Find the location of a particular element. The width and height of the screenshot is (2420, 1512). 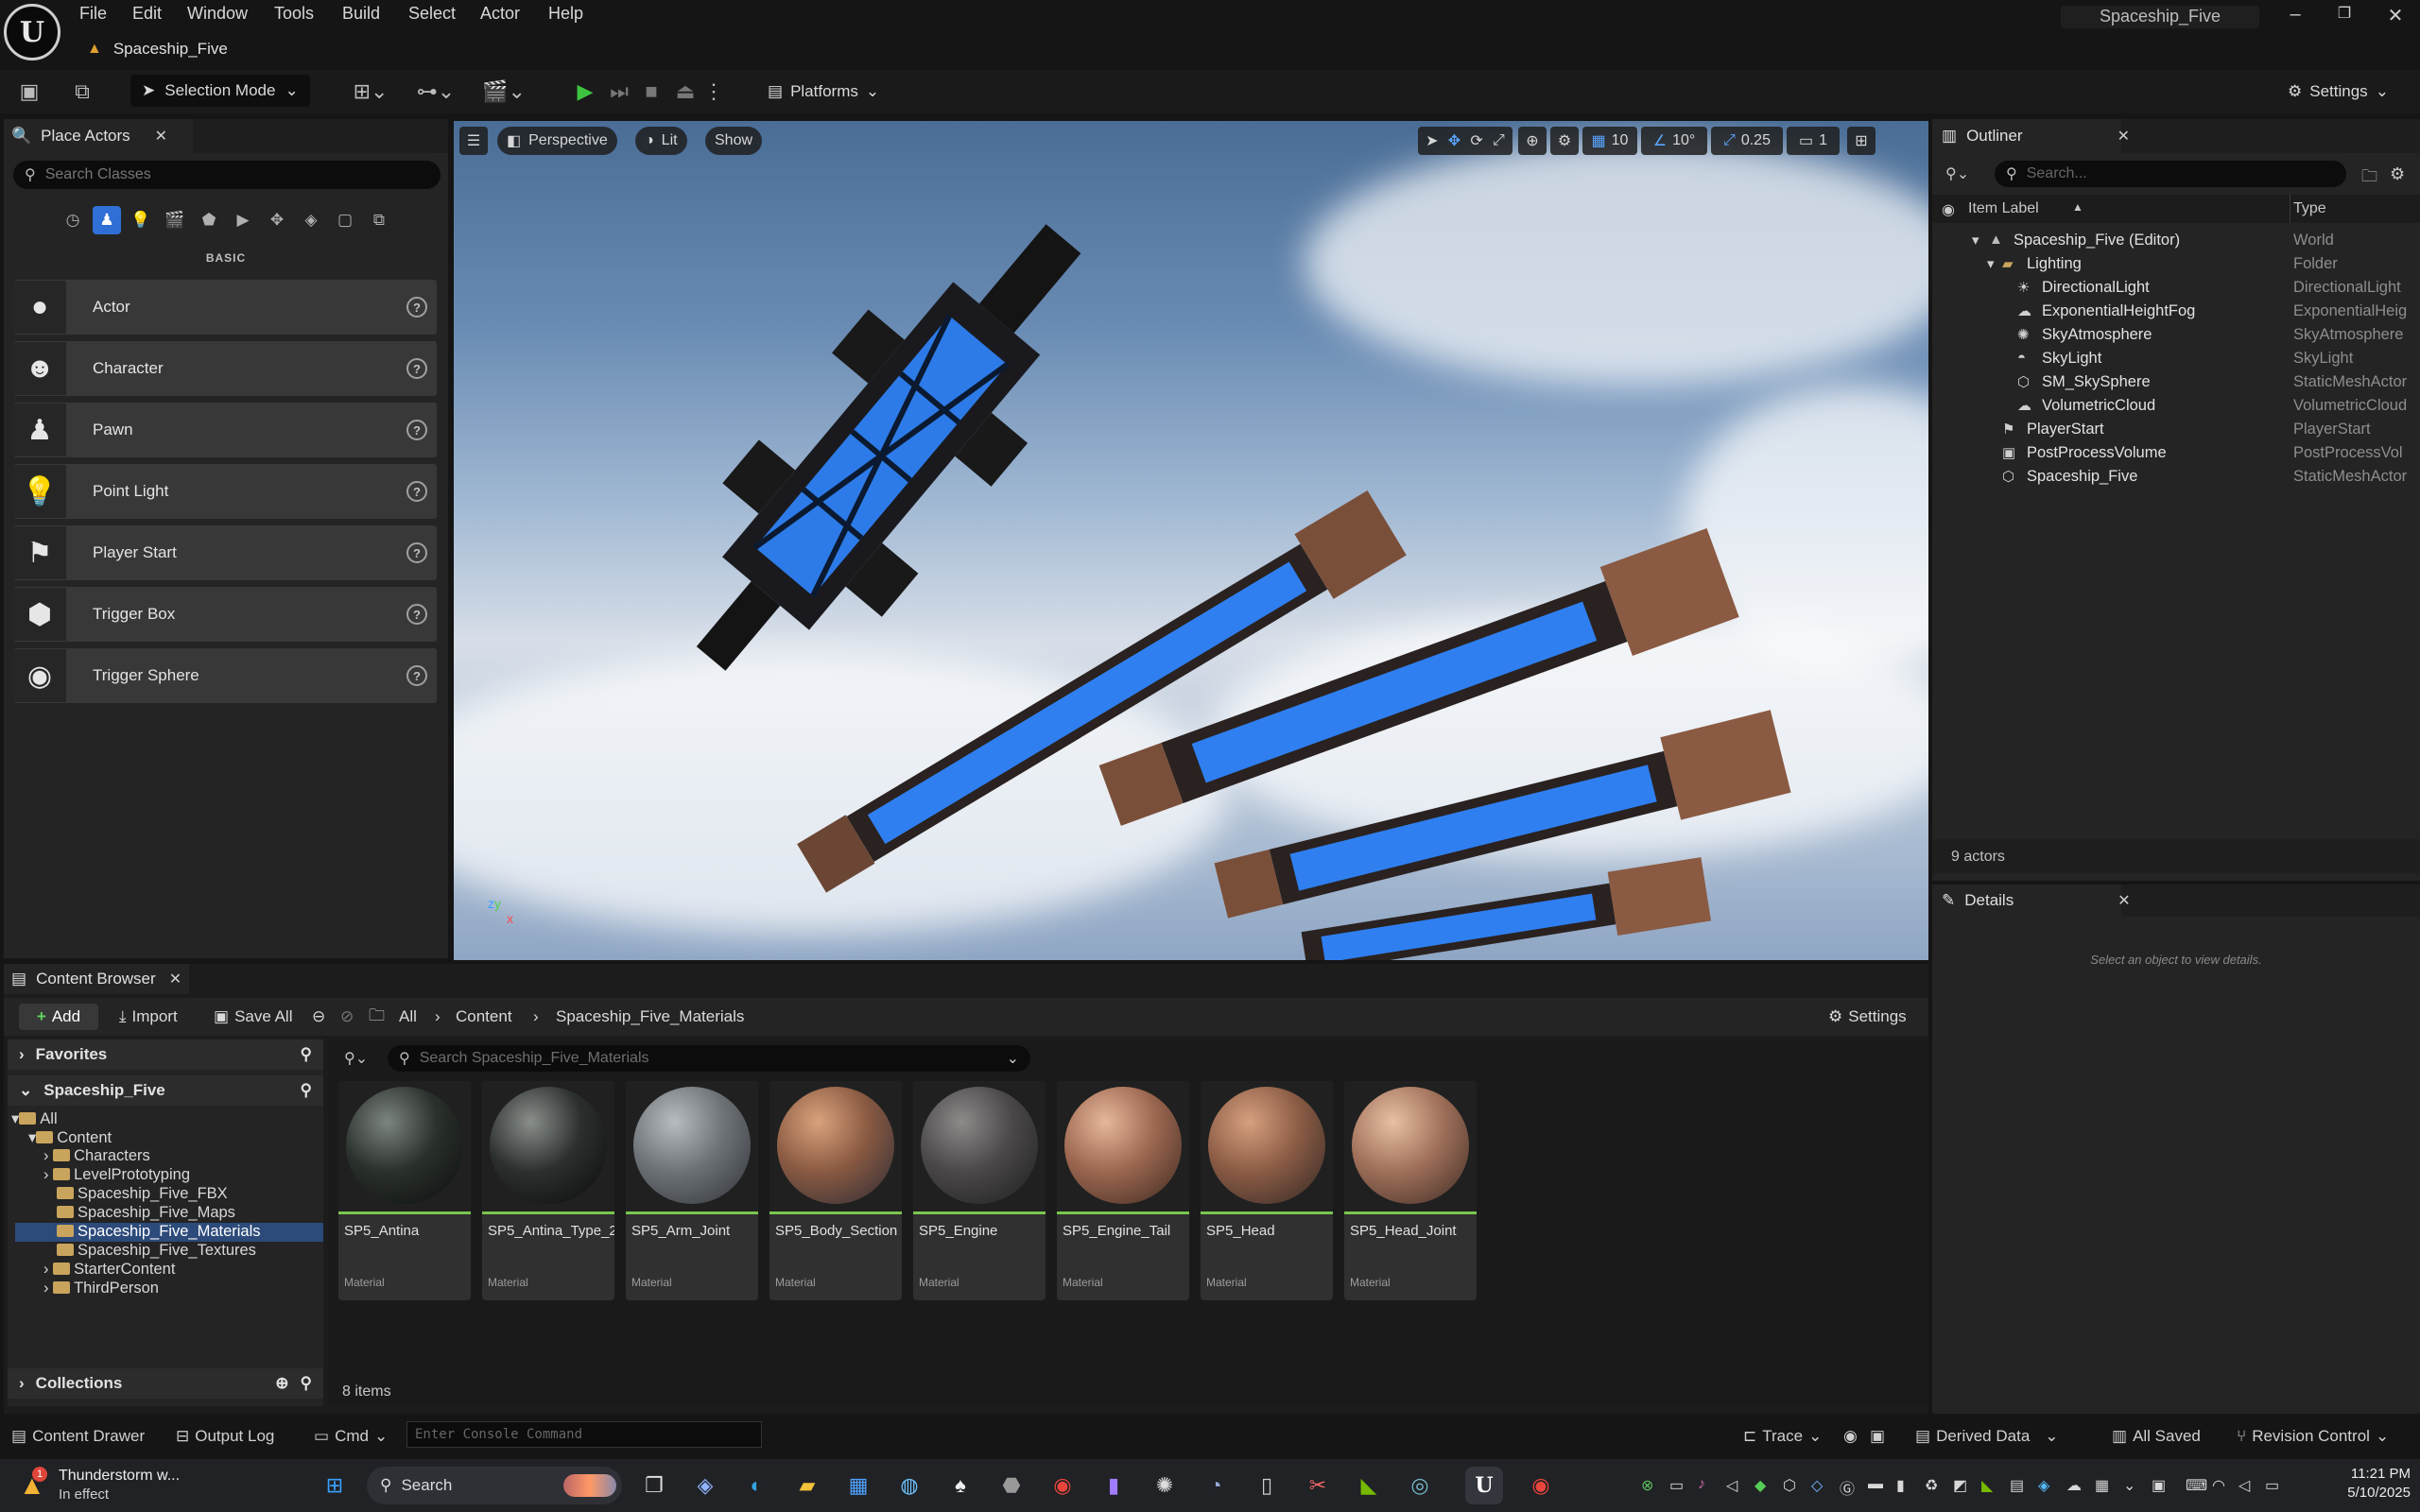

outliner-row-player-start: ⚑ PlayerStart PlayerStart is located at coordinates (2176, 429).